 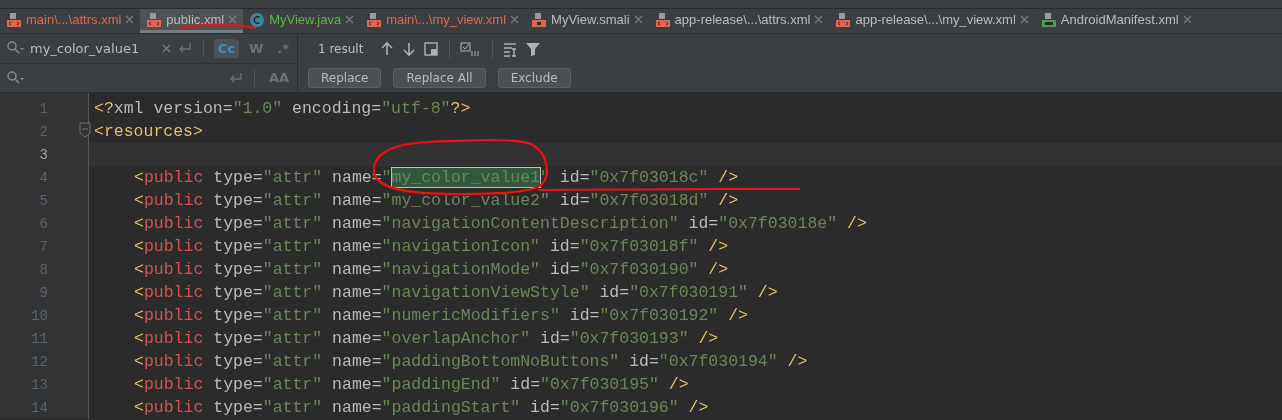 What do you see at coordinates (446, 19) in the screenshot?
I see `tab-label: main\...\my_view.xml` at bounding box center [446, 19].